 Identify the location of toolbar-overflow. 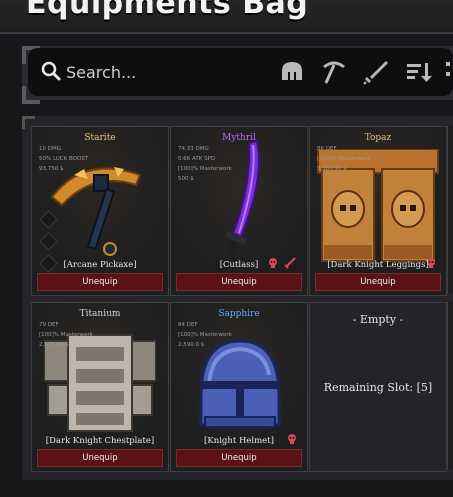
(449, 72).